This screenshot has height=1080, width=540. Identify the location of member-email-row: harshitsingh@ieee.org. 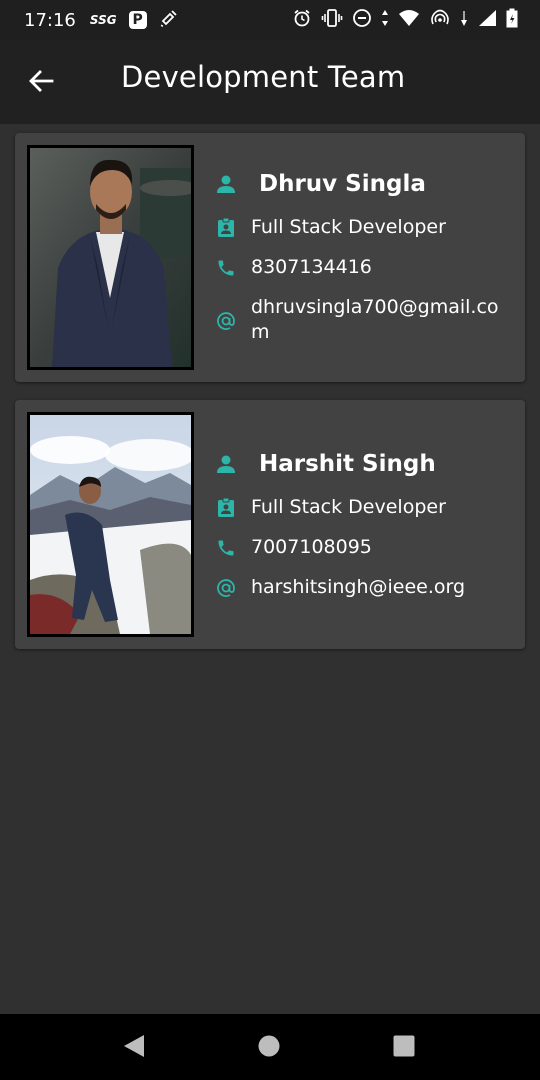
(363, 588).